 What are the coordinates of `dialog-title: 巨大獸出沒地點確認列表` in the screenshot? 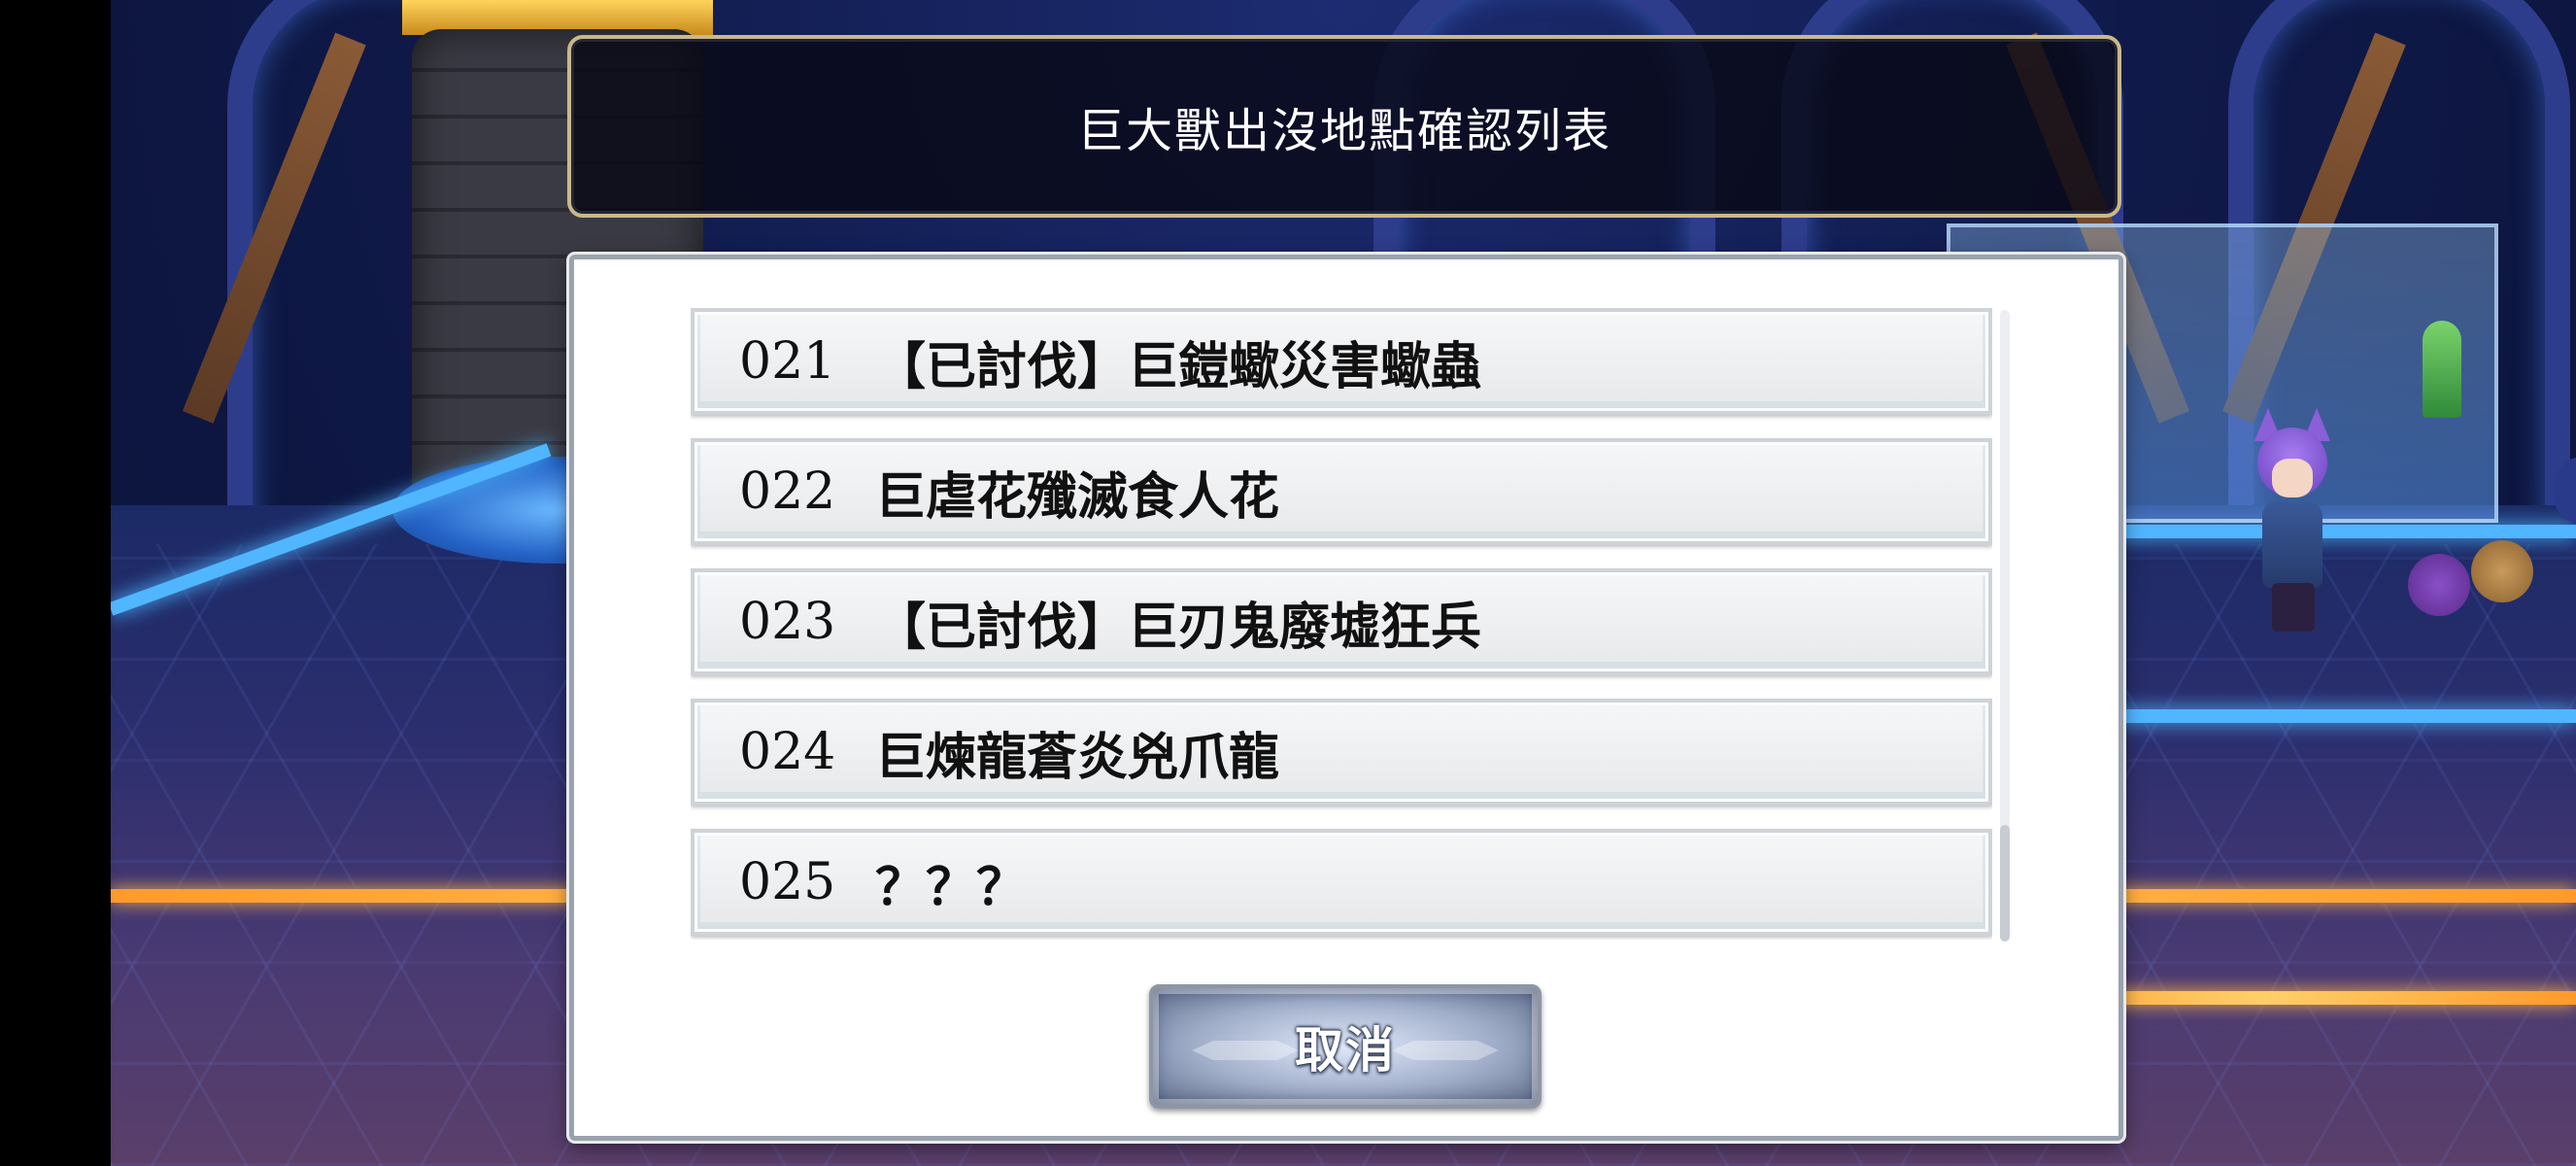 It's located at (1343, 131).